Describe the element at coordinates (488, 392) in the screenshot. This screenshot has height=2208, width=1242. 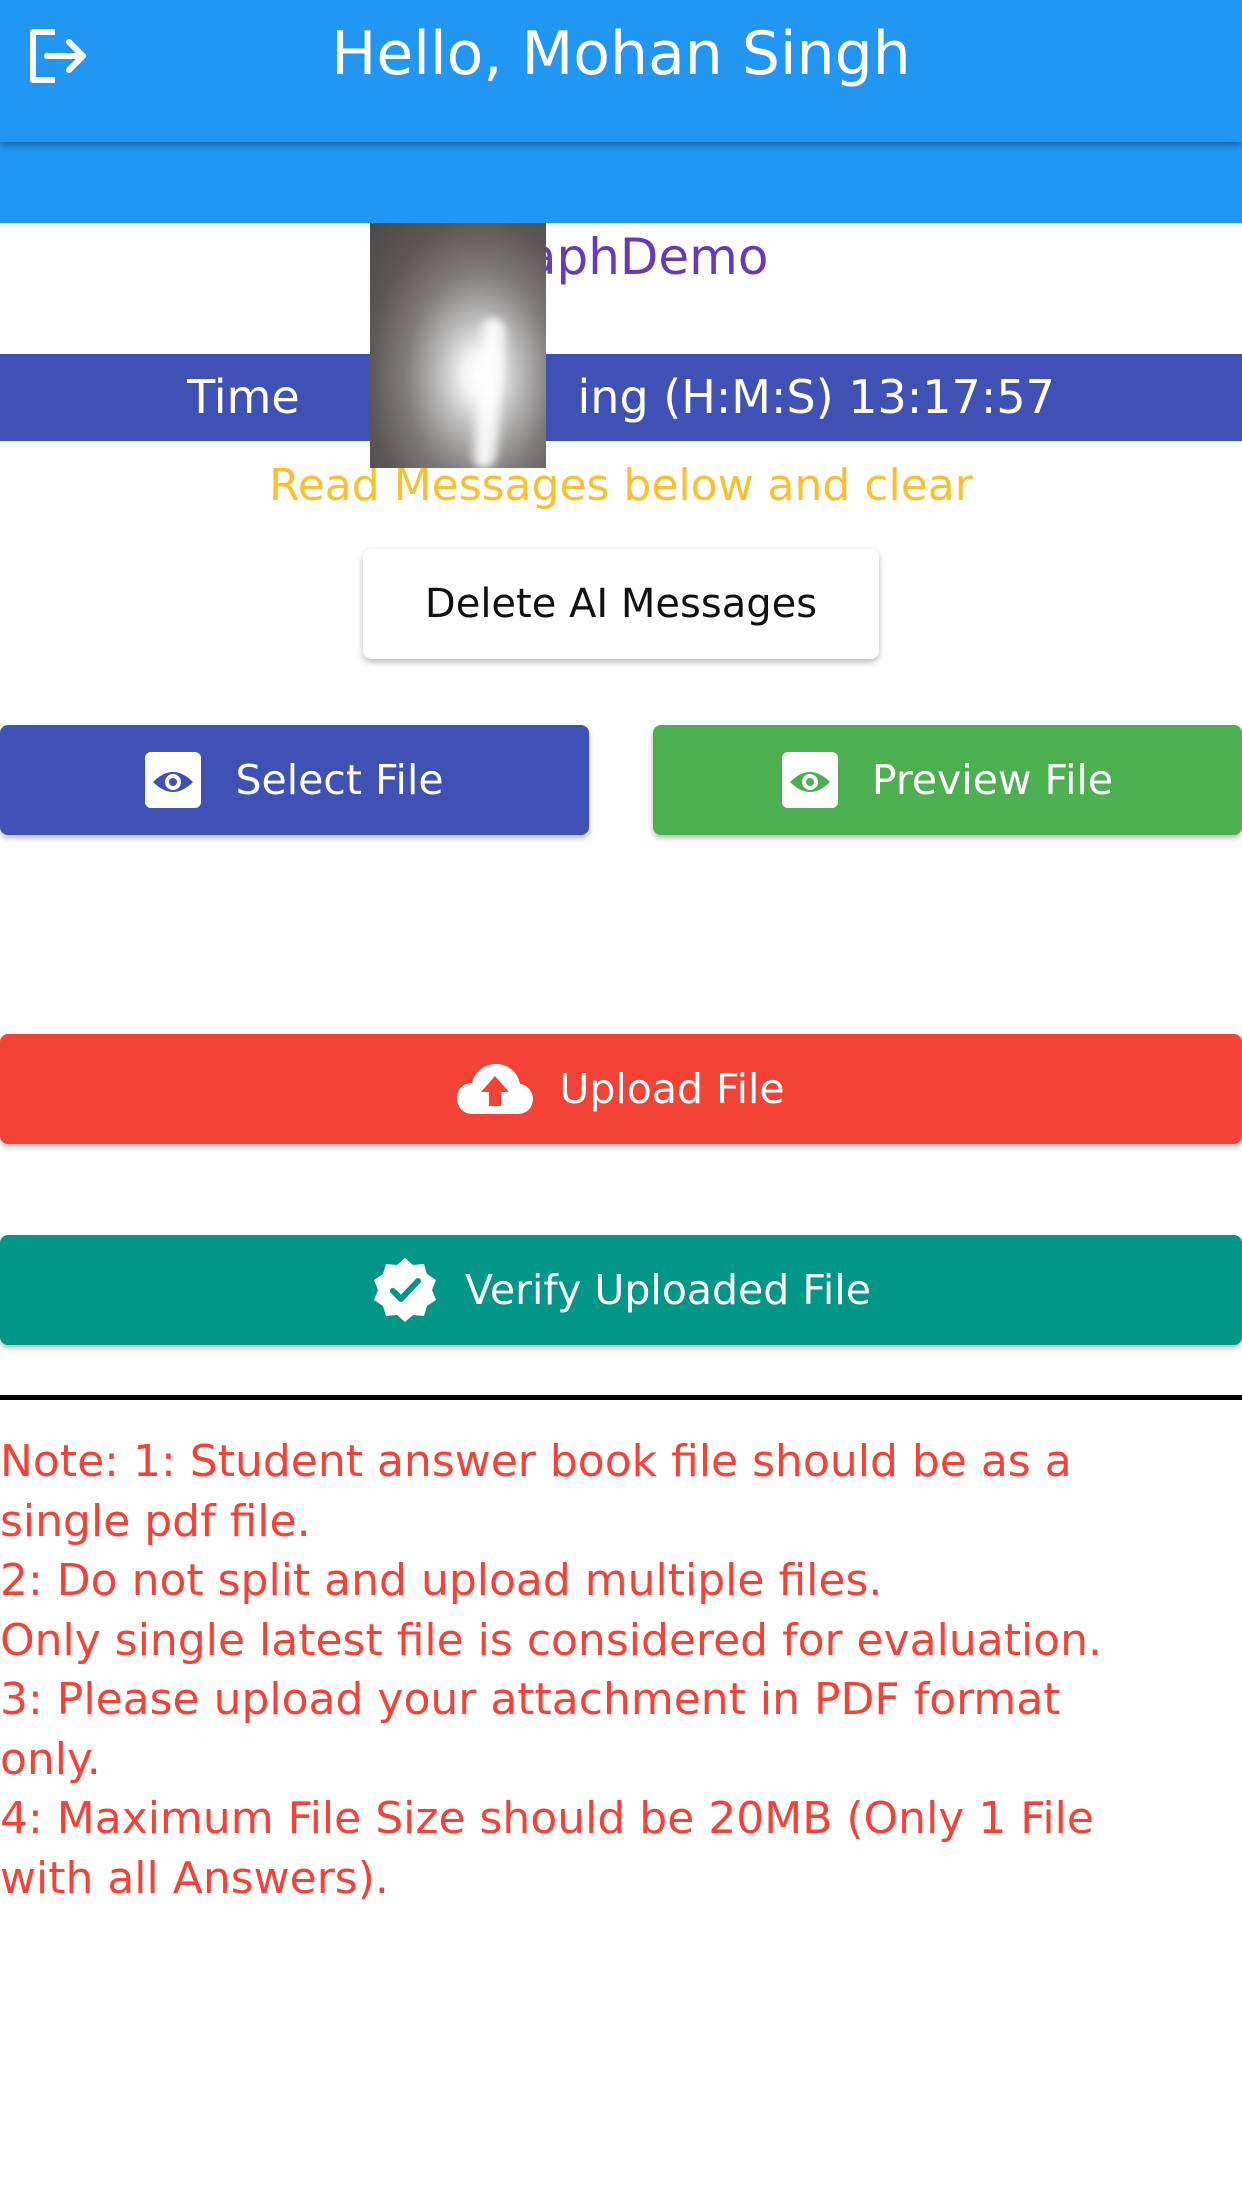
I see `camera-light-glare` at that location.